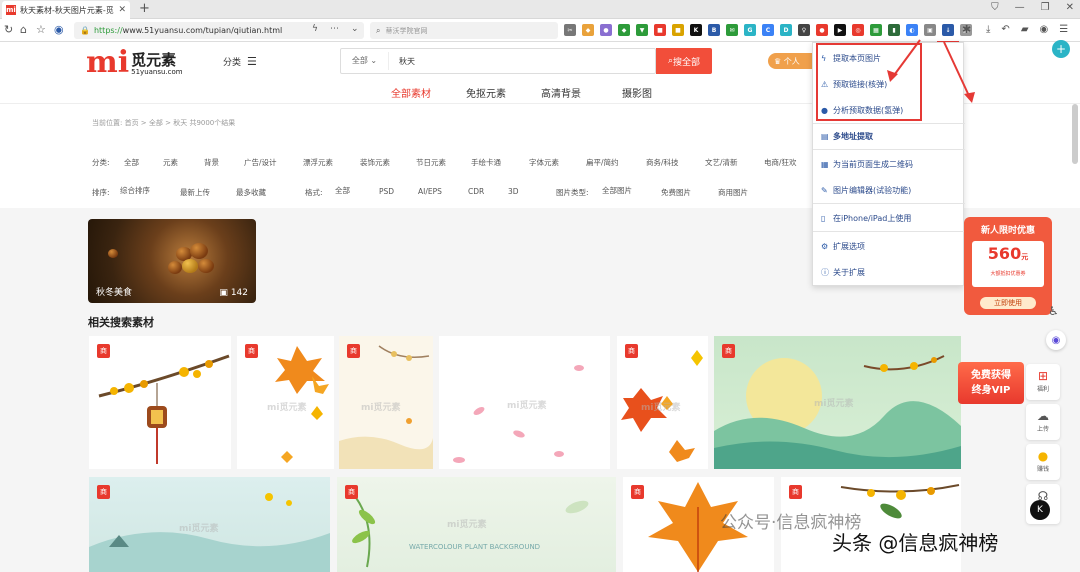 Image resolution: width=1080 pixels, height=572 pixels. Describe the element at coordinates (1043, 422) in the screenshot. I see `sidebar-upload: ☁ 上传` at that location.